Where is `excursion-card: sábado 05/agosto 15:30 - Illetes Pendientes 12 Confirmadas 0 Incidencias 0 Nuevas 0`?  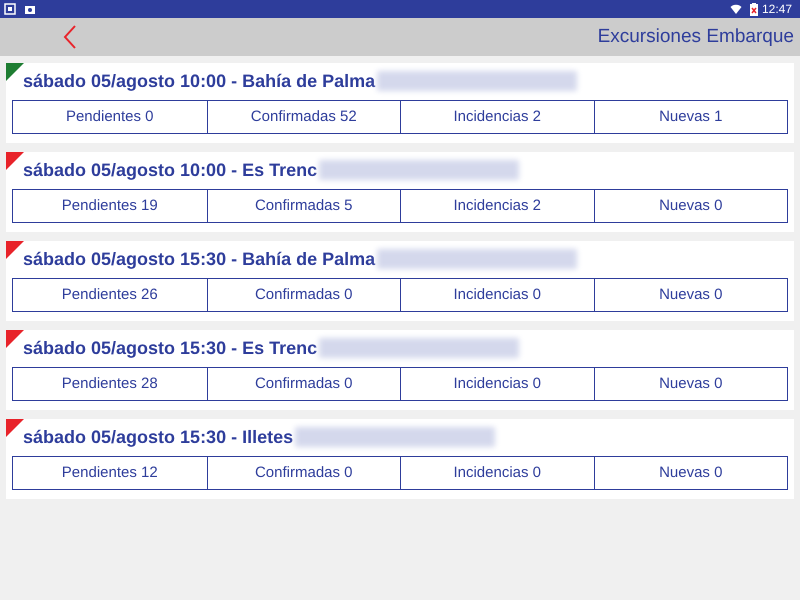
excursion-card: sábado 05/agosto 15:30 - Illetes Pendientes 12 Confirmadas 0 Incidencias 0 Nuevas 0 is located at coordinates (400, 459).